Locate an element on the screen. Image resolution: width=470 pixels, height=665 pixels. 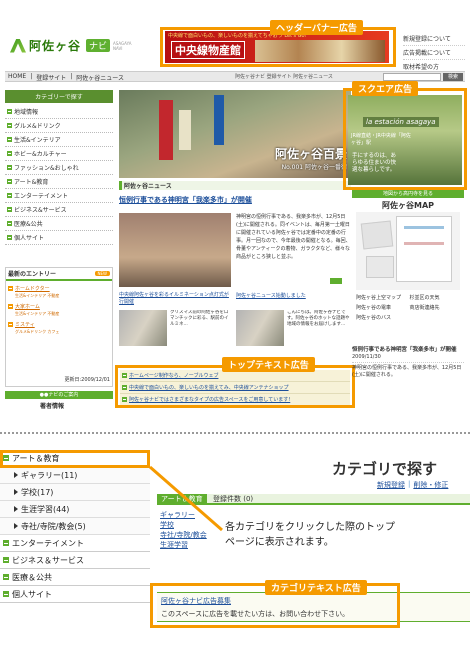
nav-home: HOME is located at coordinates (17, 77).